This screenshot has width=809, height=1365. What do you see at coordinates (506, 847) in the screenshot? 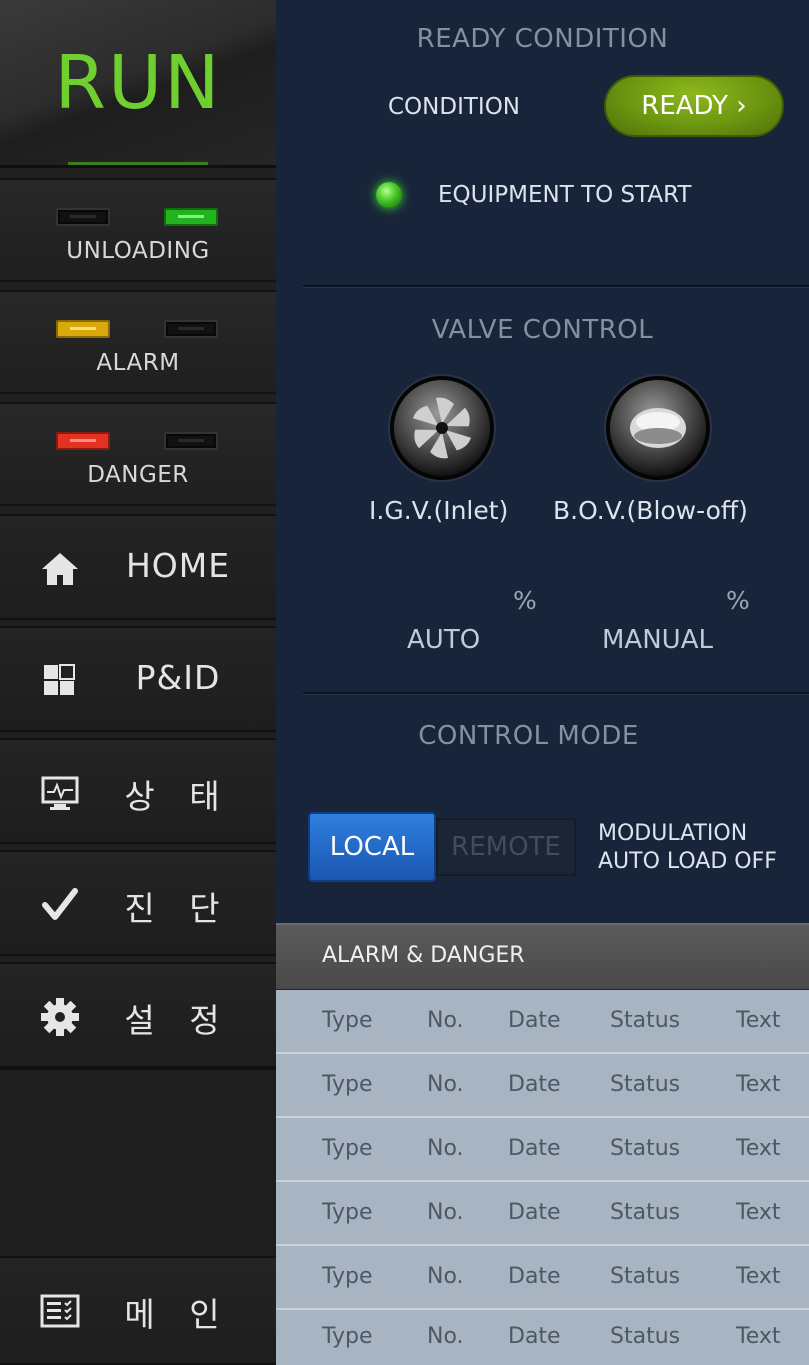
I see `remote-button: REMOTE` at bounding box center [506, 847].